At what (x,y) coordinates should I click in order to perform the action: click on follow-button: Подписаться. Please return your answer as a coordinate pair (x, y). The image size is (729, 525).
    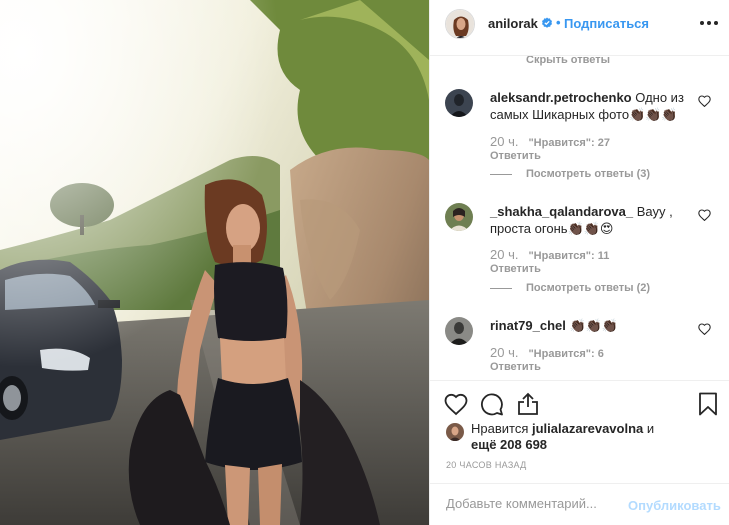
    Looking at the image, I should click on (606, 23).